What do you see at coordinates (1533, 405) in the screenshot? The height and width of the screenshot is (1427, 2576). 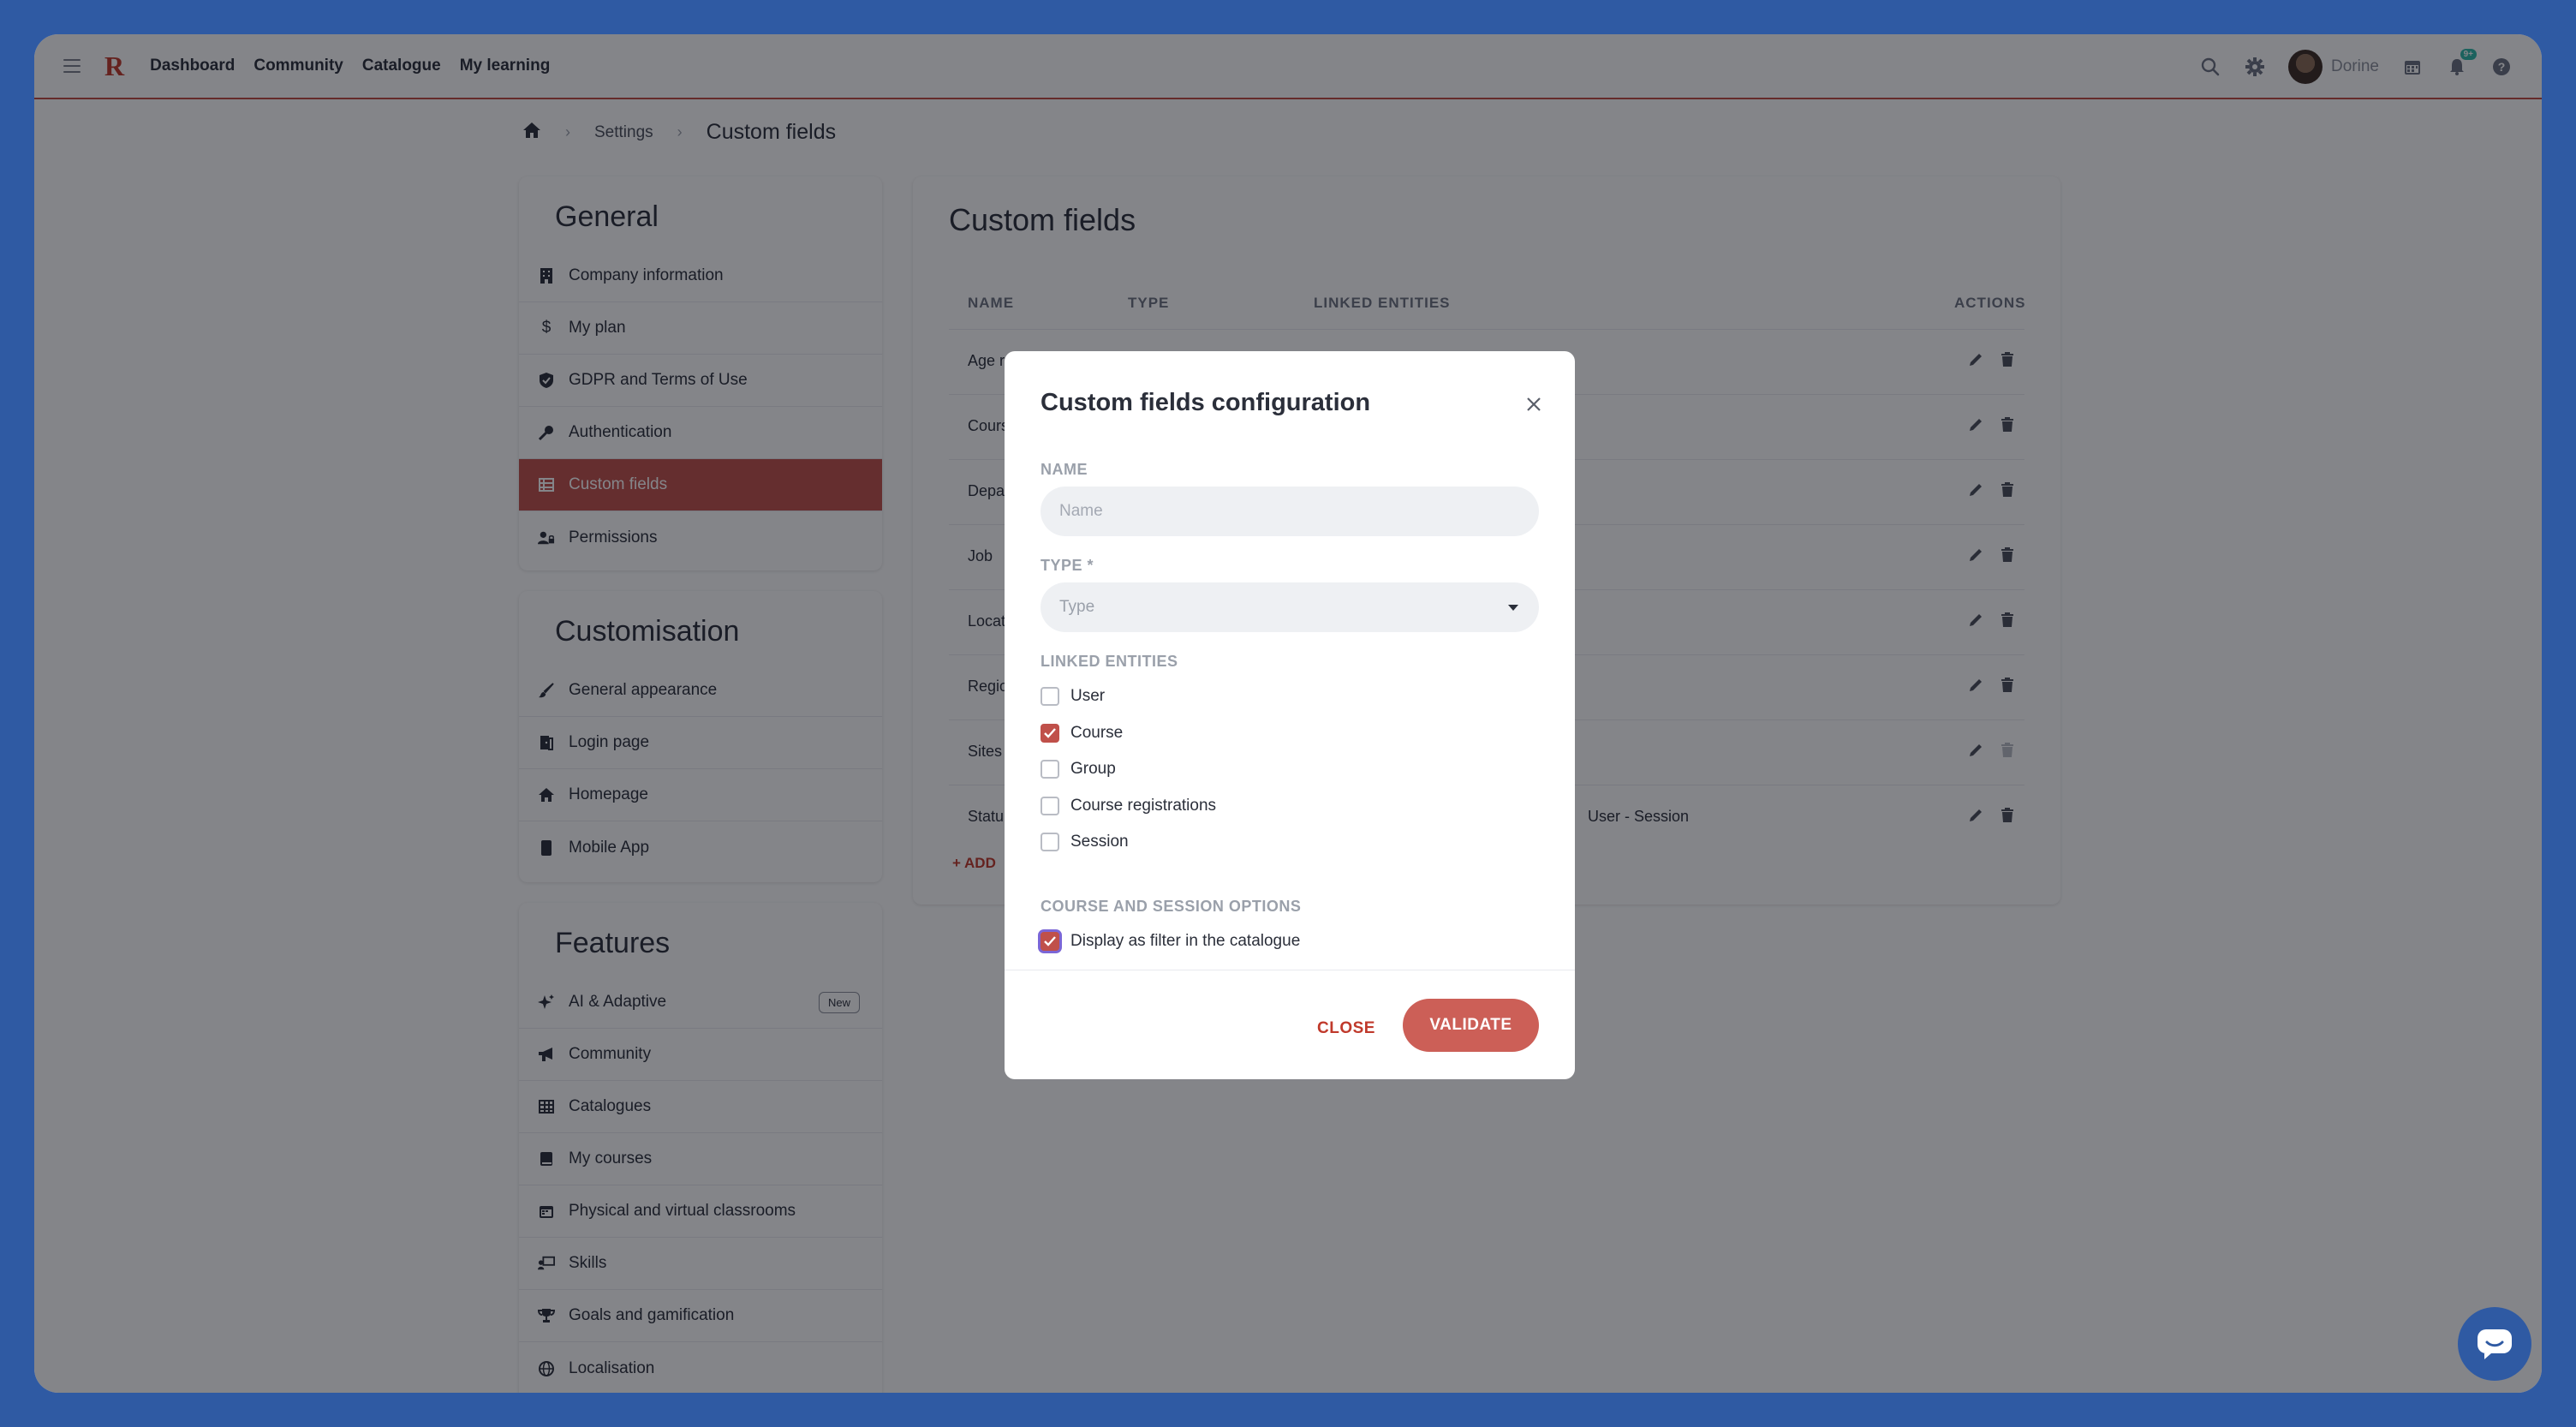 I see `close-icon` at bounding box center [1533, 405].